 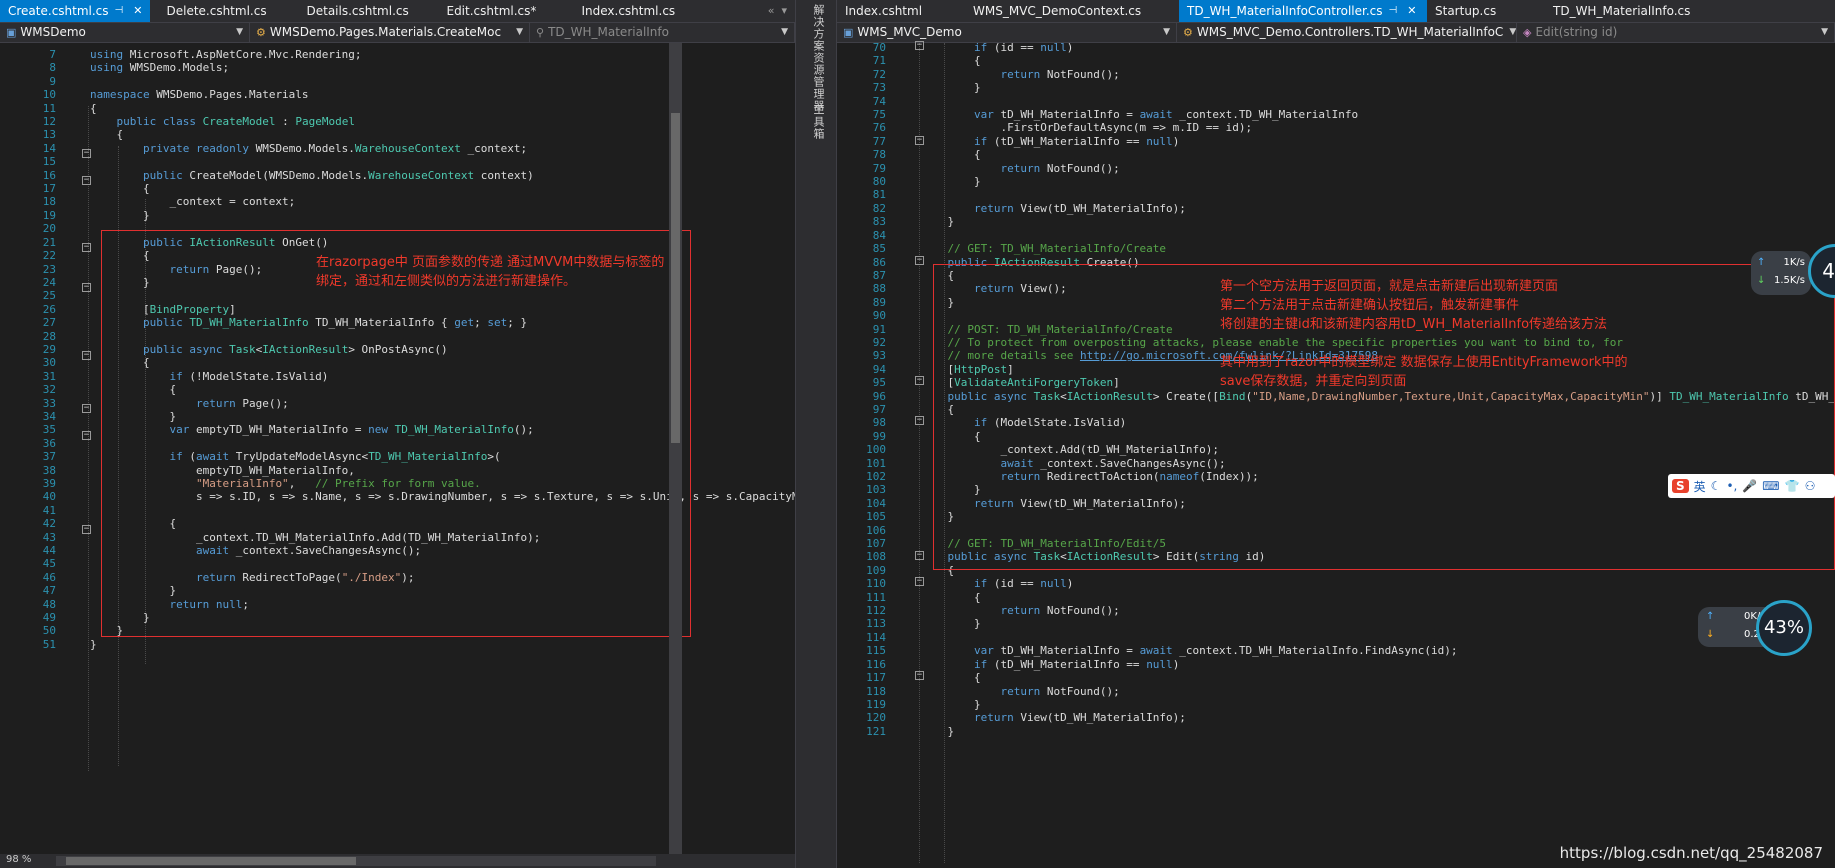 What do you see at coordinates (628, 11) in the screenshot?
I see `tab-label: Index.cshtml.cs` at bounding box center [628, 11].